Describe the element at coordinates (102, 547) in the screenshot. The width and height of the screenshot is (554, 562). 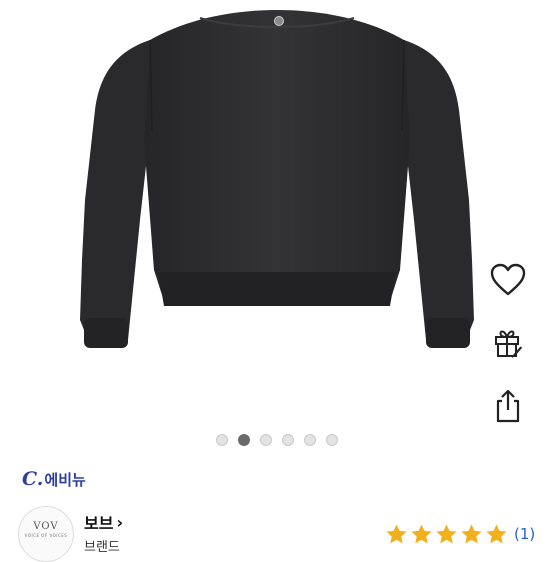
I see `brand-caption: 브랜드` at that location.